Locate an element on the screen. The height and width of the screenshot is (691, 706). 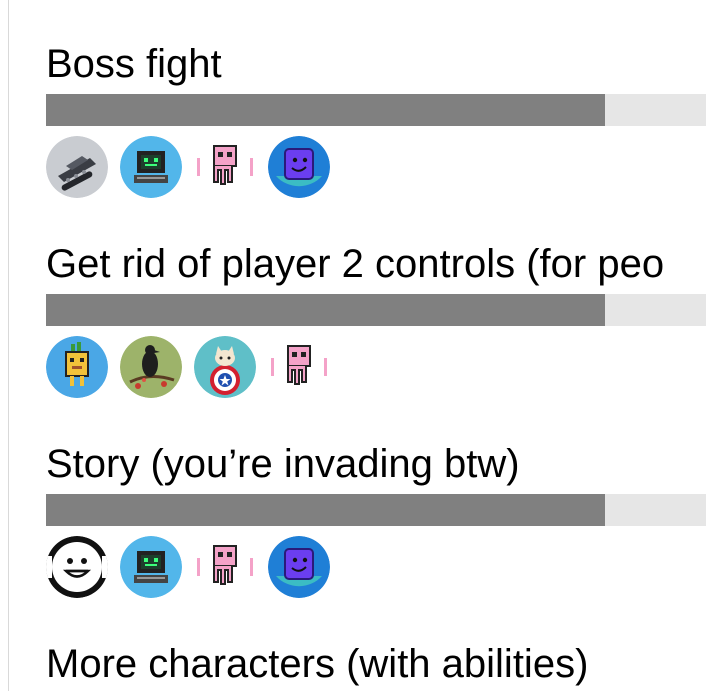
avatar-cat-shield is located at coordinates (225, 367).